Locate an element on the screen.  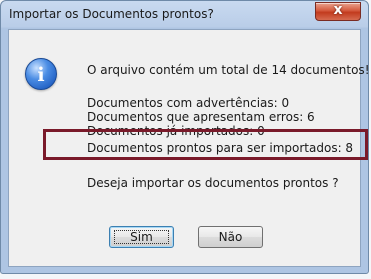
information-glyph: i is located at coordinates (41, 75).